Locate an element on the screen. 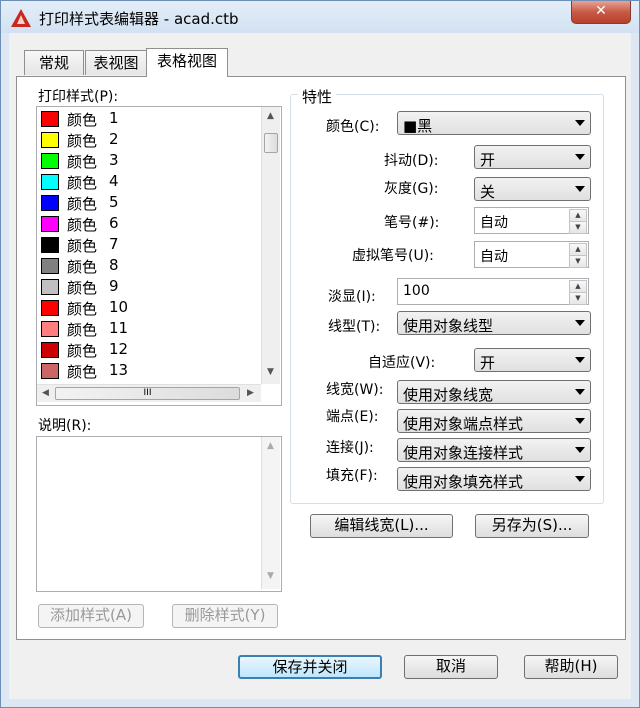 The width and height of the screenshot is (640, 708). lineweight-dropdown: 使用对象线宽 is located at coordinates (494, 392).